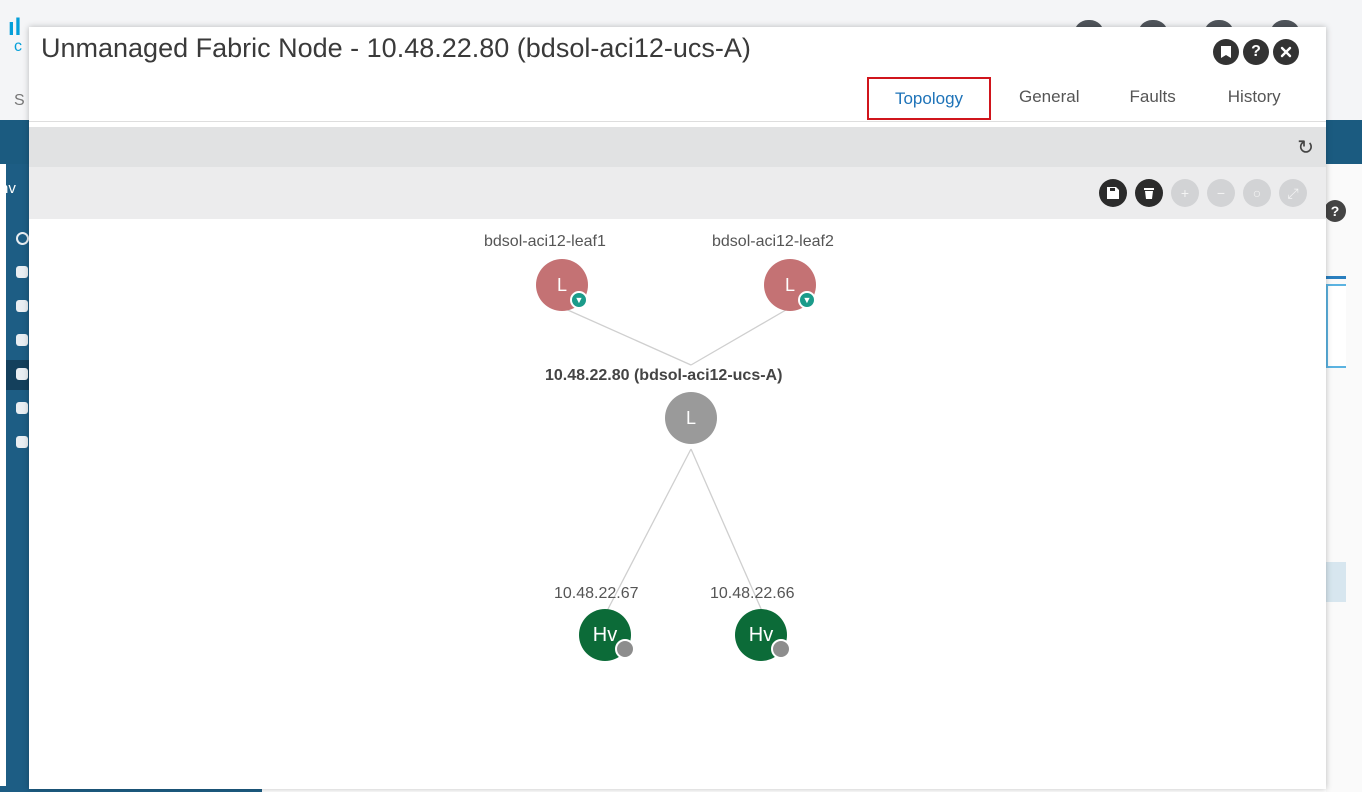 This screenshot has width=1362, height=792. What do you see at coordinates (1293, 193) in the screenshot?
I see `fit-icon: ⤢` at bounding box center [1293, 193].